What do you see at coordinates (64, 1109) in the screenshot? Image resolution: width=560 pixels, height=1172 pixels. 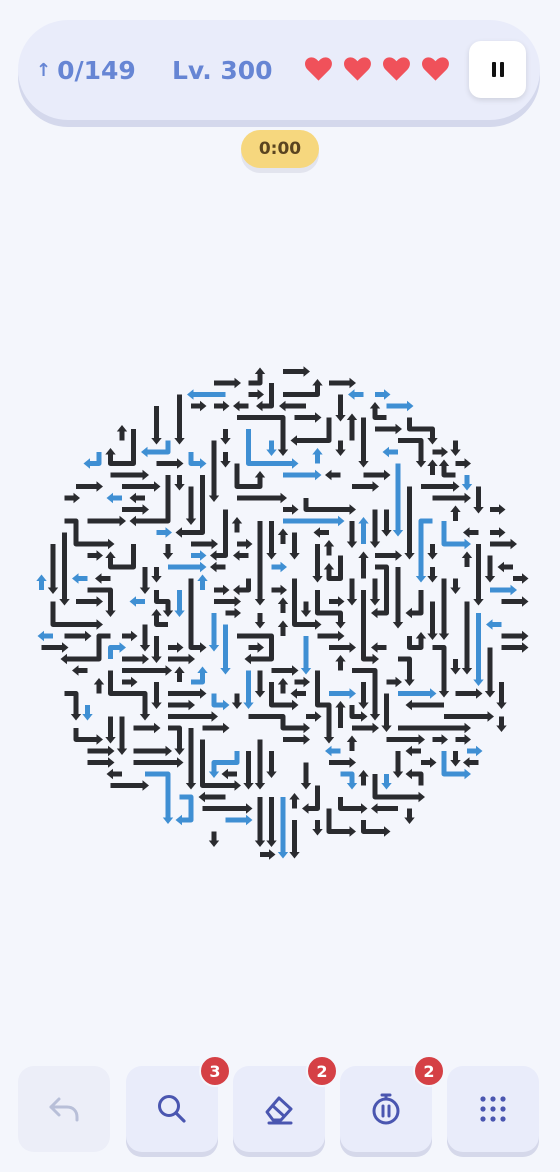 I see `undo-button` at bounding box center [64, 1109].